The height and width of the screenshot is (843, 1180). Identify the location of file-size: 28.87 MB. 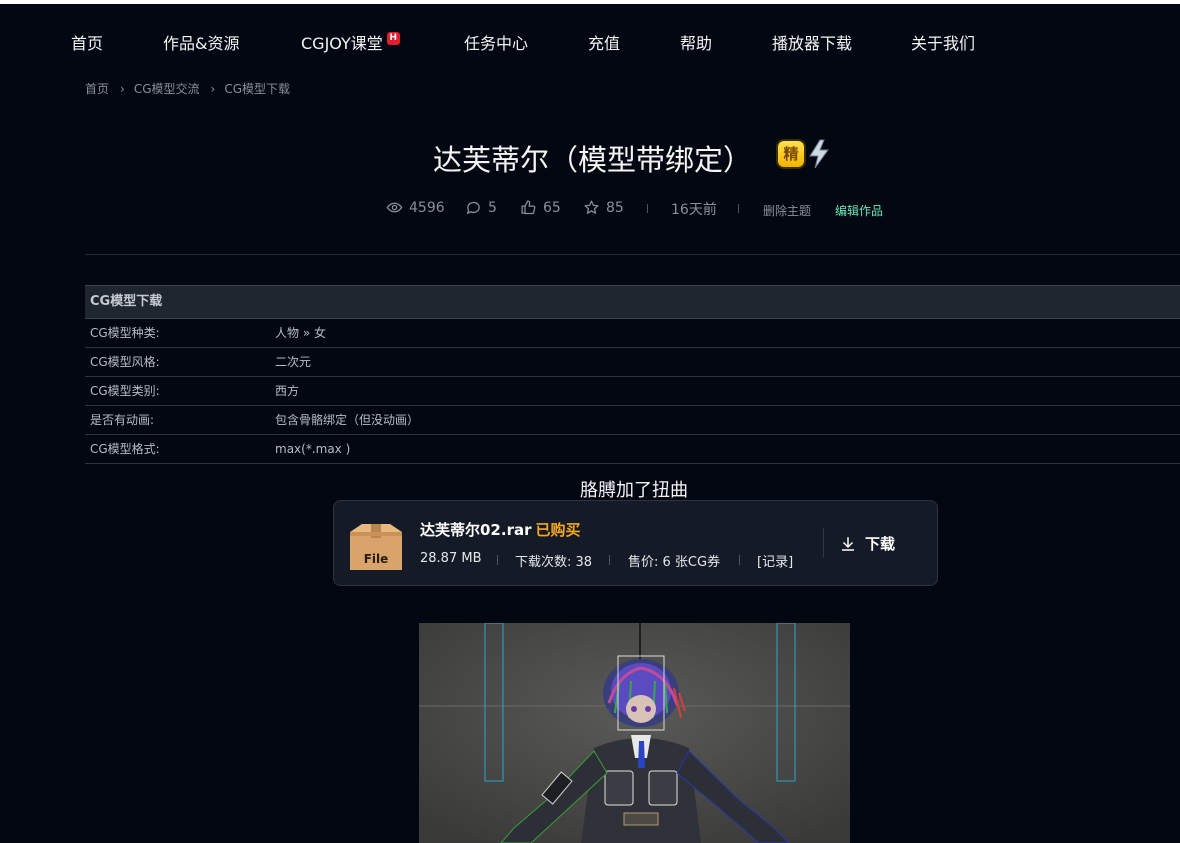
(451, 558).